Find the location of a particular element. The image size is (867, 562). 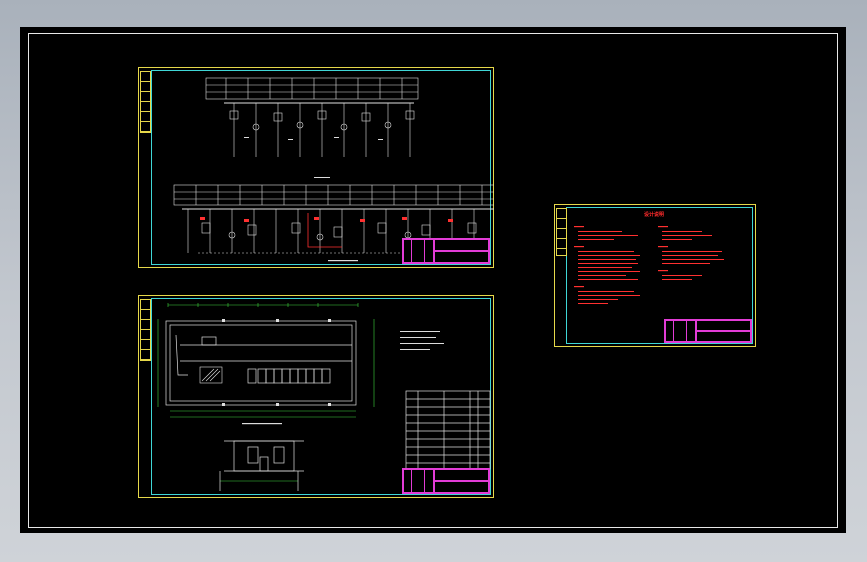

design-notes-sheet: 设计说明 is located at coordinates (655, 275).